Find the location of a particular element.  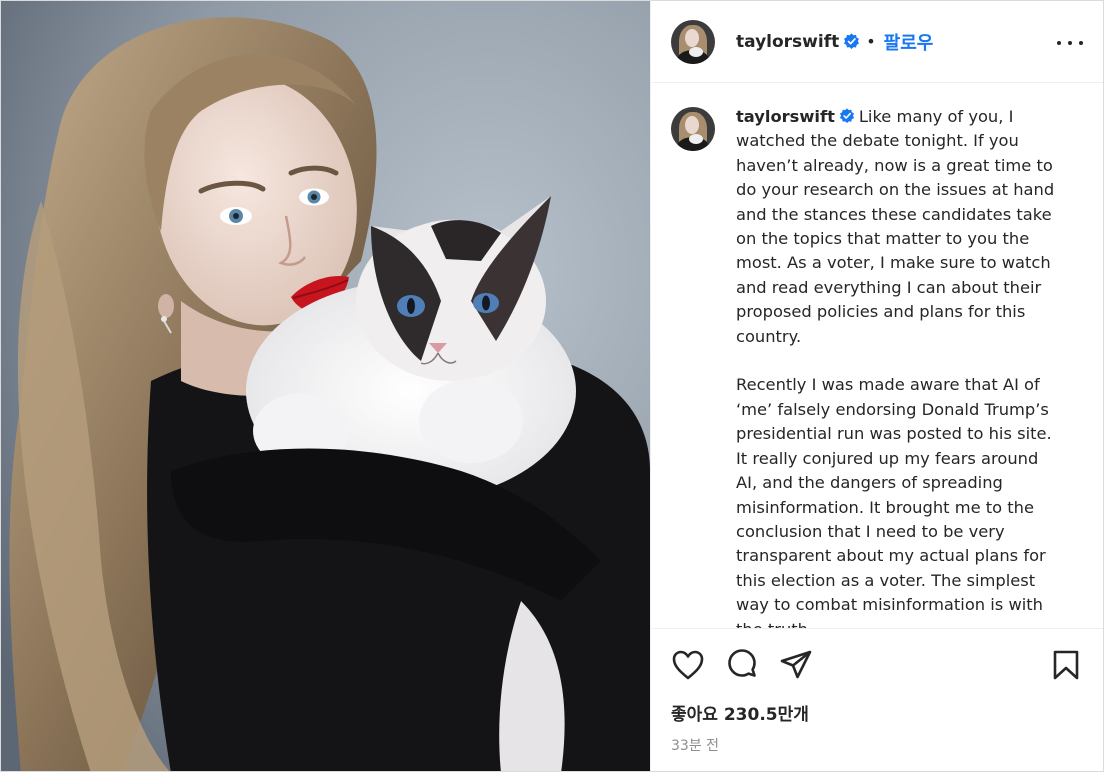

likes-label: 좋아요 is located at coordinates (694, 715).